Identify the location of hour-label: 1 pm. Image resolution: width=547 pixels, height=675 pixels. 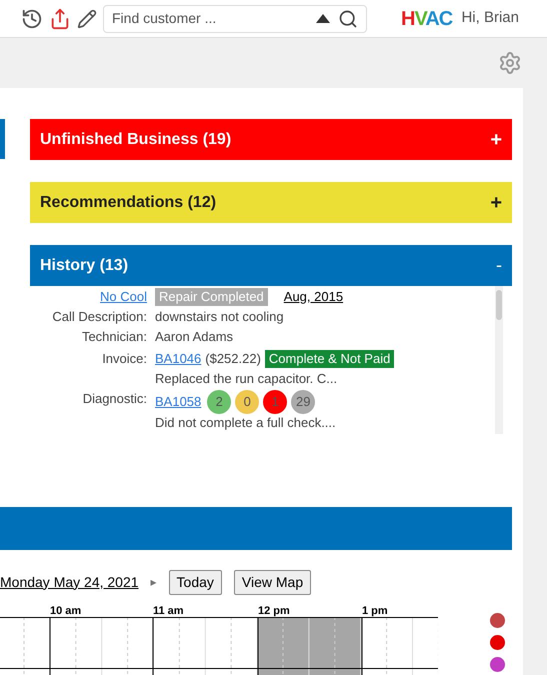
(375, 611).